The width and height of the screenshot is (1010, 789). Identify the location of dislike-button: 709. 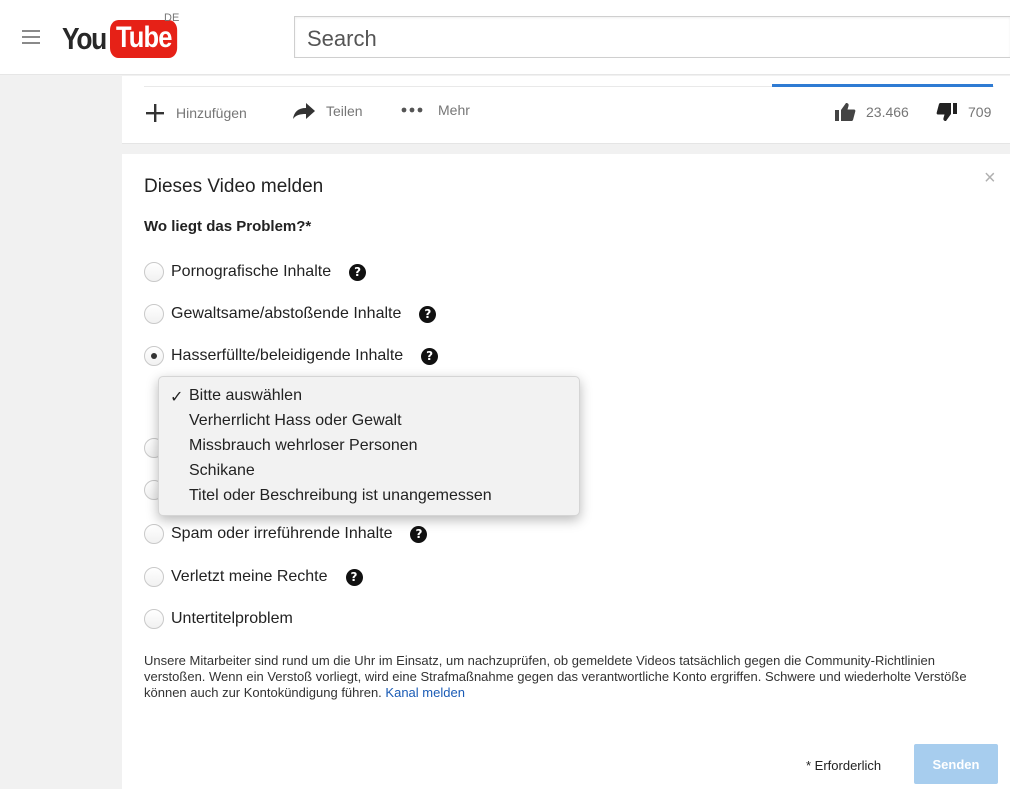
(963, 112).